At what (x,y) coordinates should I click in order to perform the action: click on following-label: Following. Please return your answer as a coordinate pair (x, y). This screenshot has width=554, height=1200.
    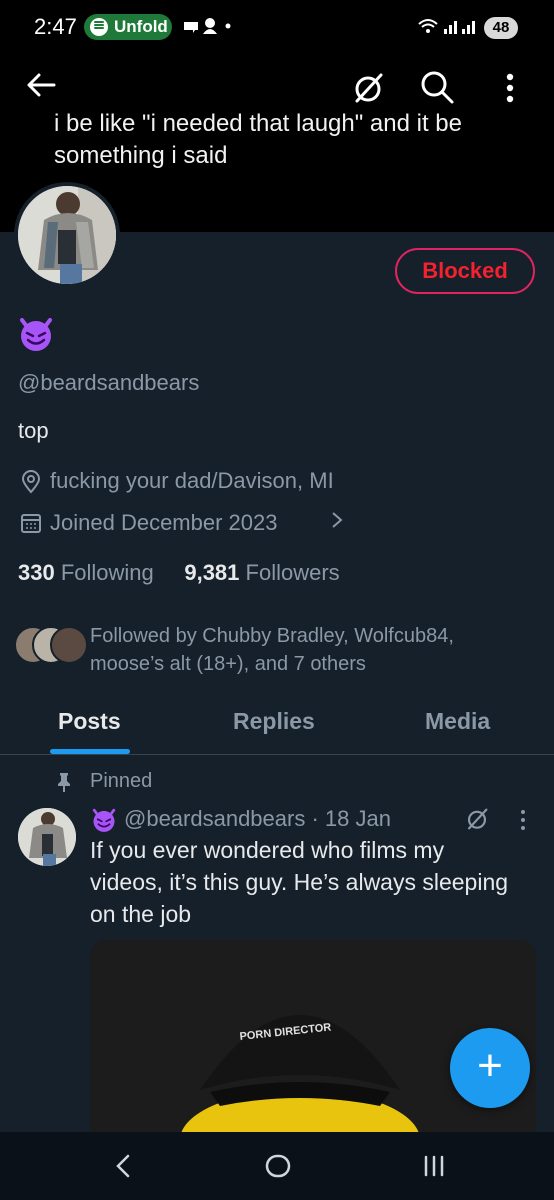
    Looking at the image, I should click on (107, 572).